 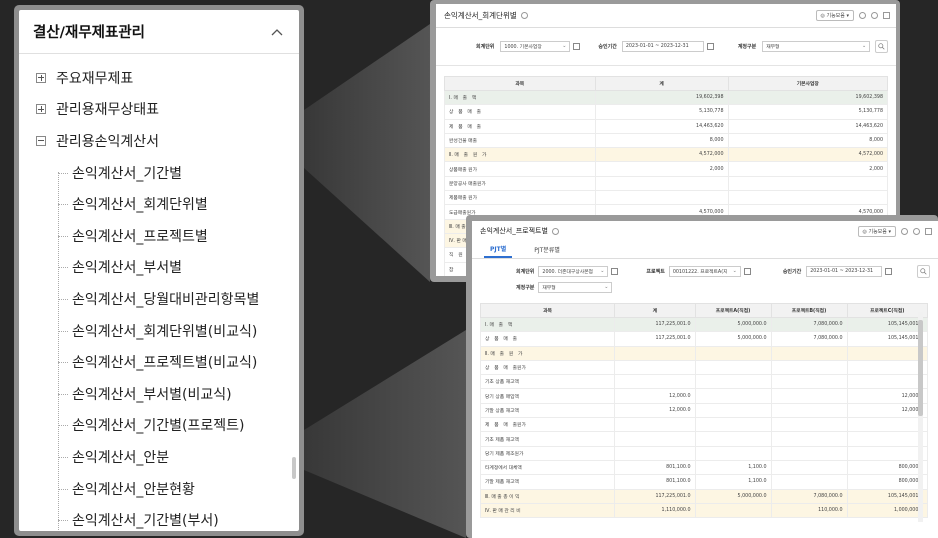 I want to click on tree-item-label: 손익계산서_기간별, so click(x=127, y=173).